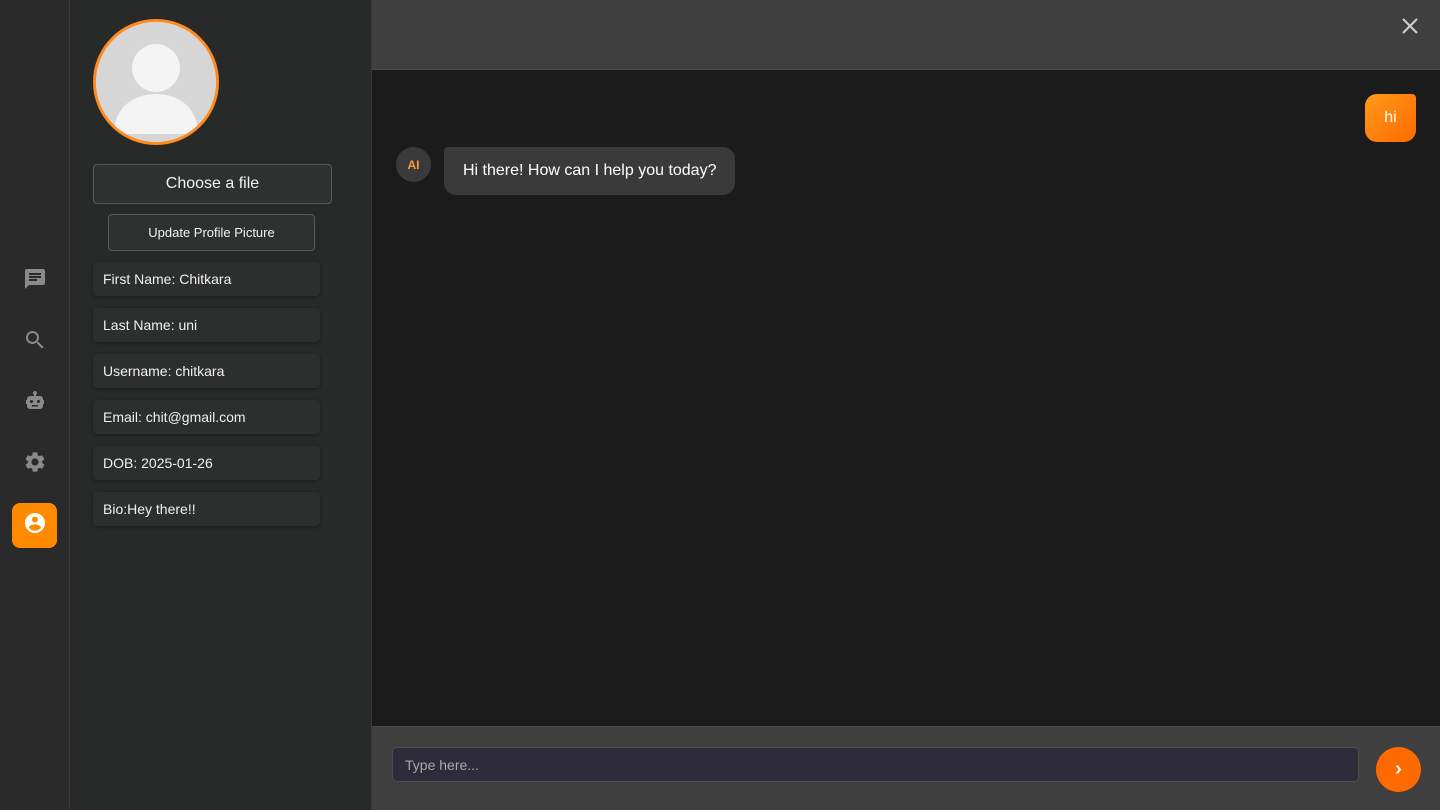 The height and width of the screenshot is (810, 1440). I want to click on gear-icon, so click(35, 464).